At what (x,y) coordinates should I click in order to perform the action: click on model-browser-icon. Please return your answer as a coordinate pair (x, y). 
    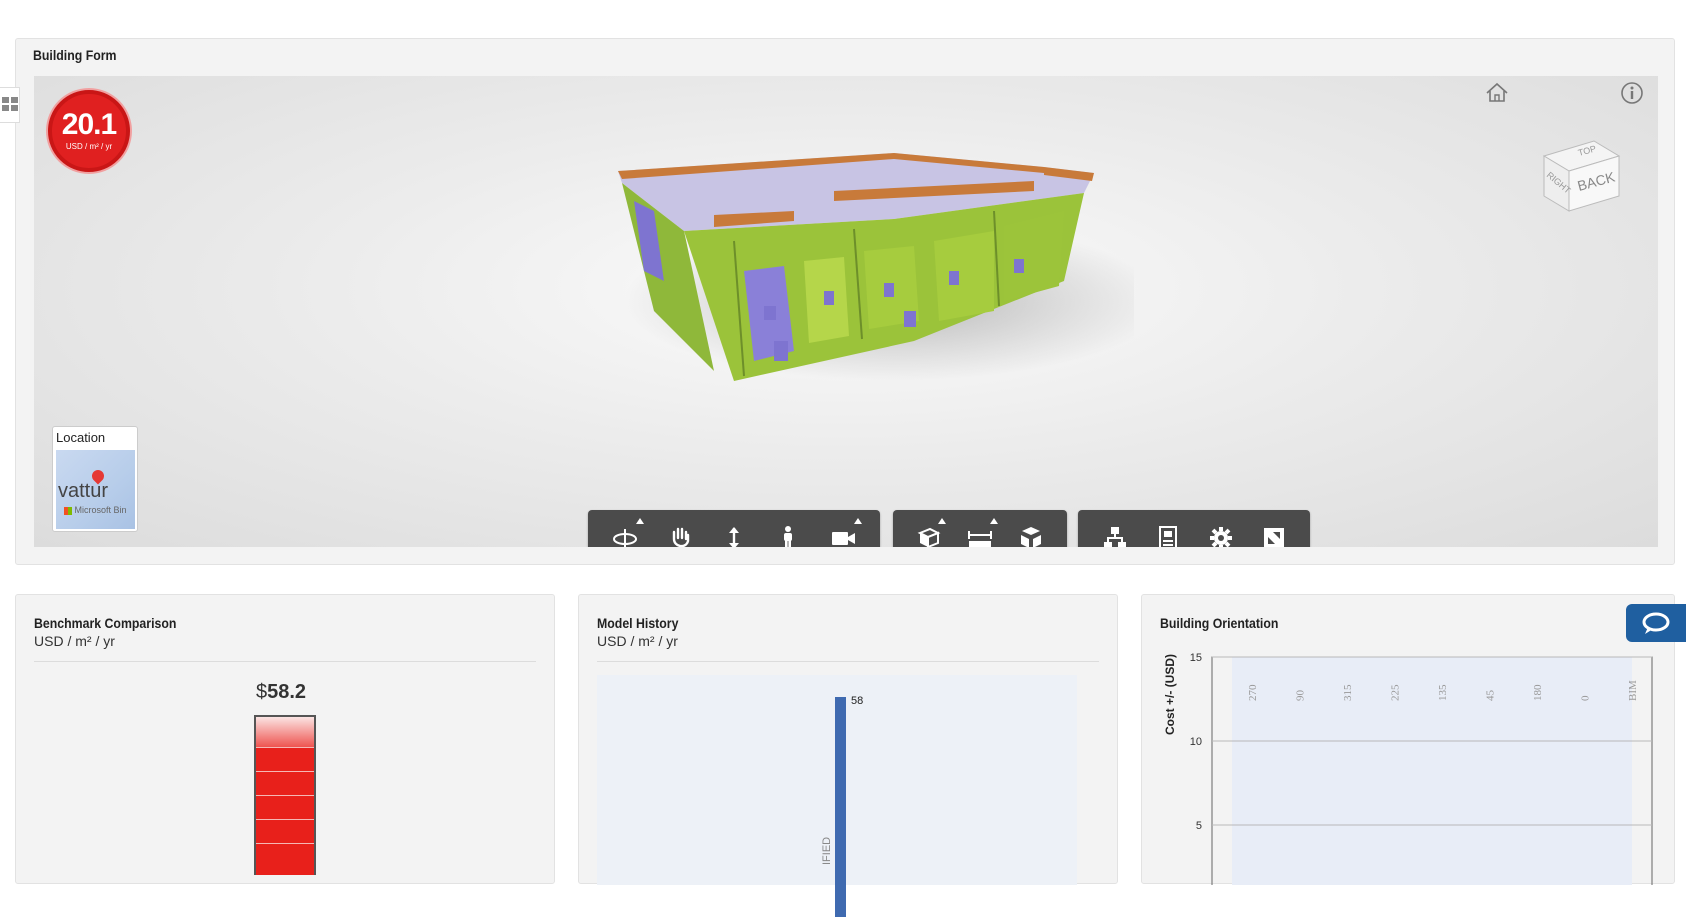
    Looking at the image, I should click on (1114, 537).